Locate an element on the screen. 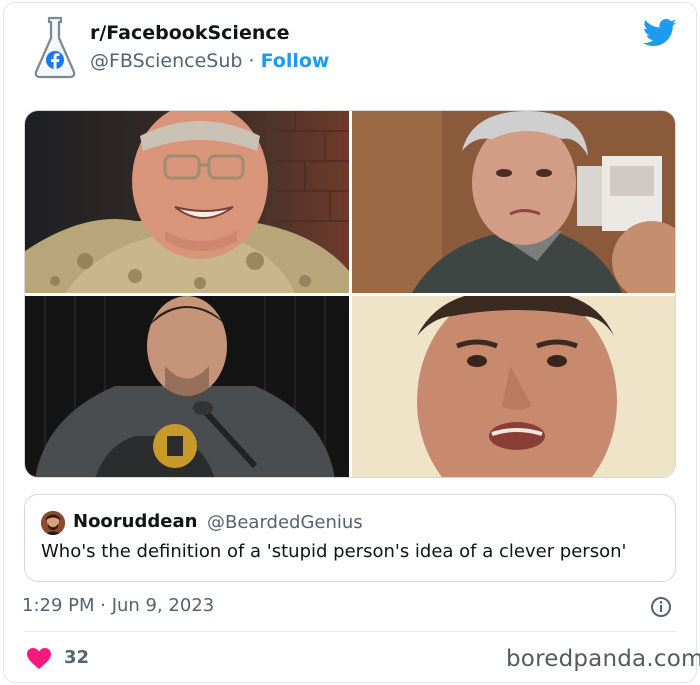 Image resolution: width=700 pixels, height=685 pixels. watermark: boredpanda.com is located at coordinates (603, 659).